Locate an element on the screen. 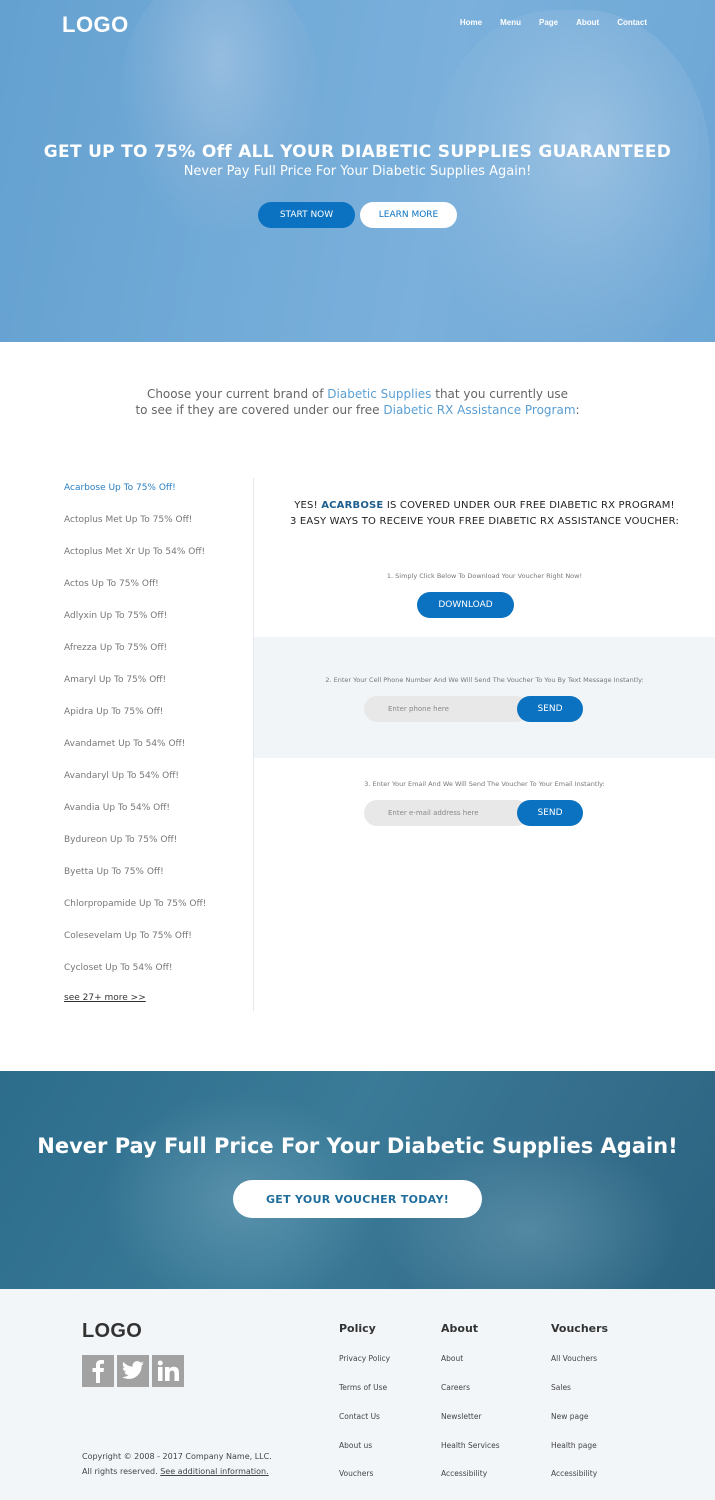 The width and height of the screenshot is (715, 1500). facebook-icon is located at coordinates (98, 1371).